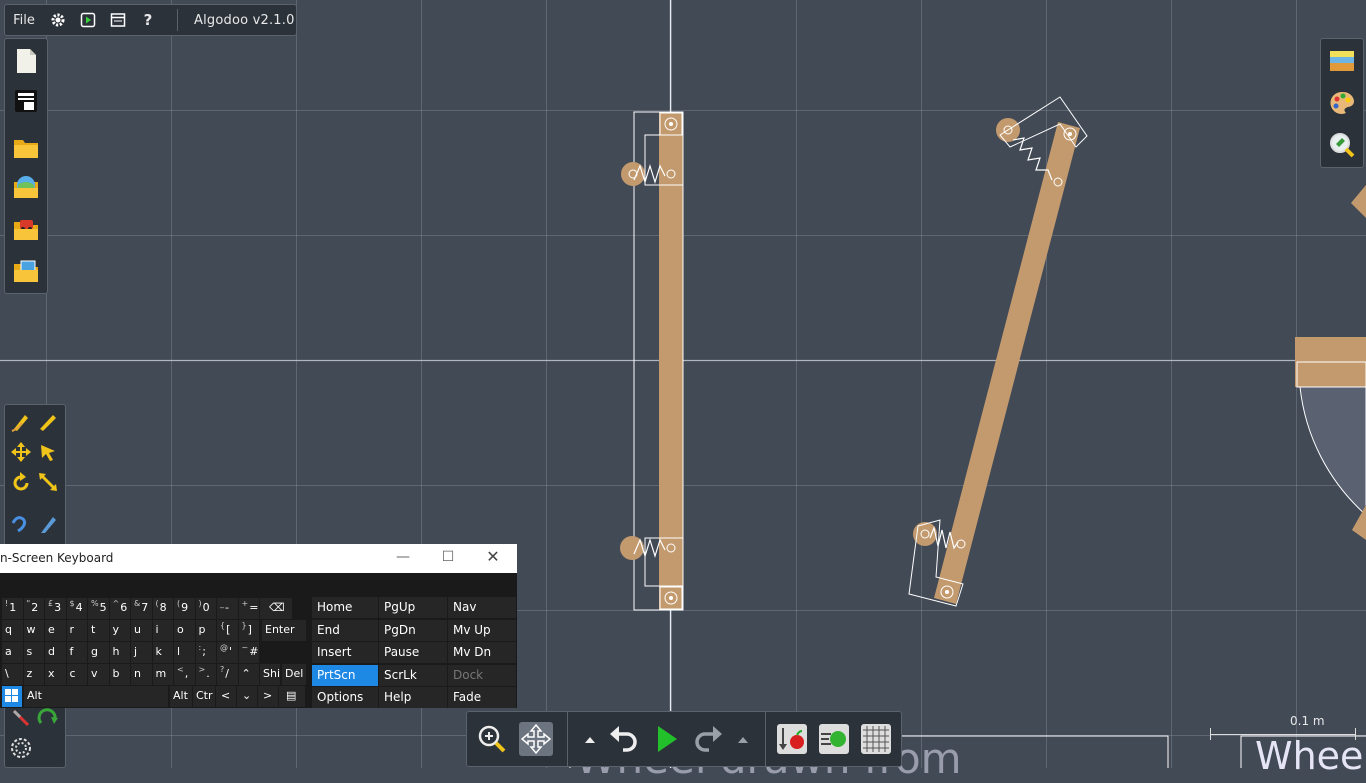 Image resolution: width=1366 pixels, height=783 pixels. Describe the element at coordinates (227, 652) in the screenshot. I see `key-punct: @'` at that location.